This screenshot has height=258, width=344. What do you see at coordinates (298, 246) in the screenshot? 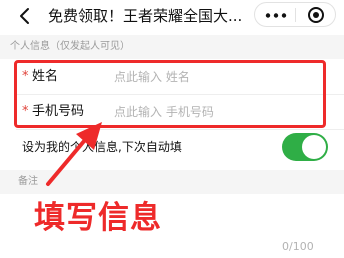
I see `remark-char-counter: 0/100` at bounding box center [298, 246].